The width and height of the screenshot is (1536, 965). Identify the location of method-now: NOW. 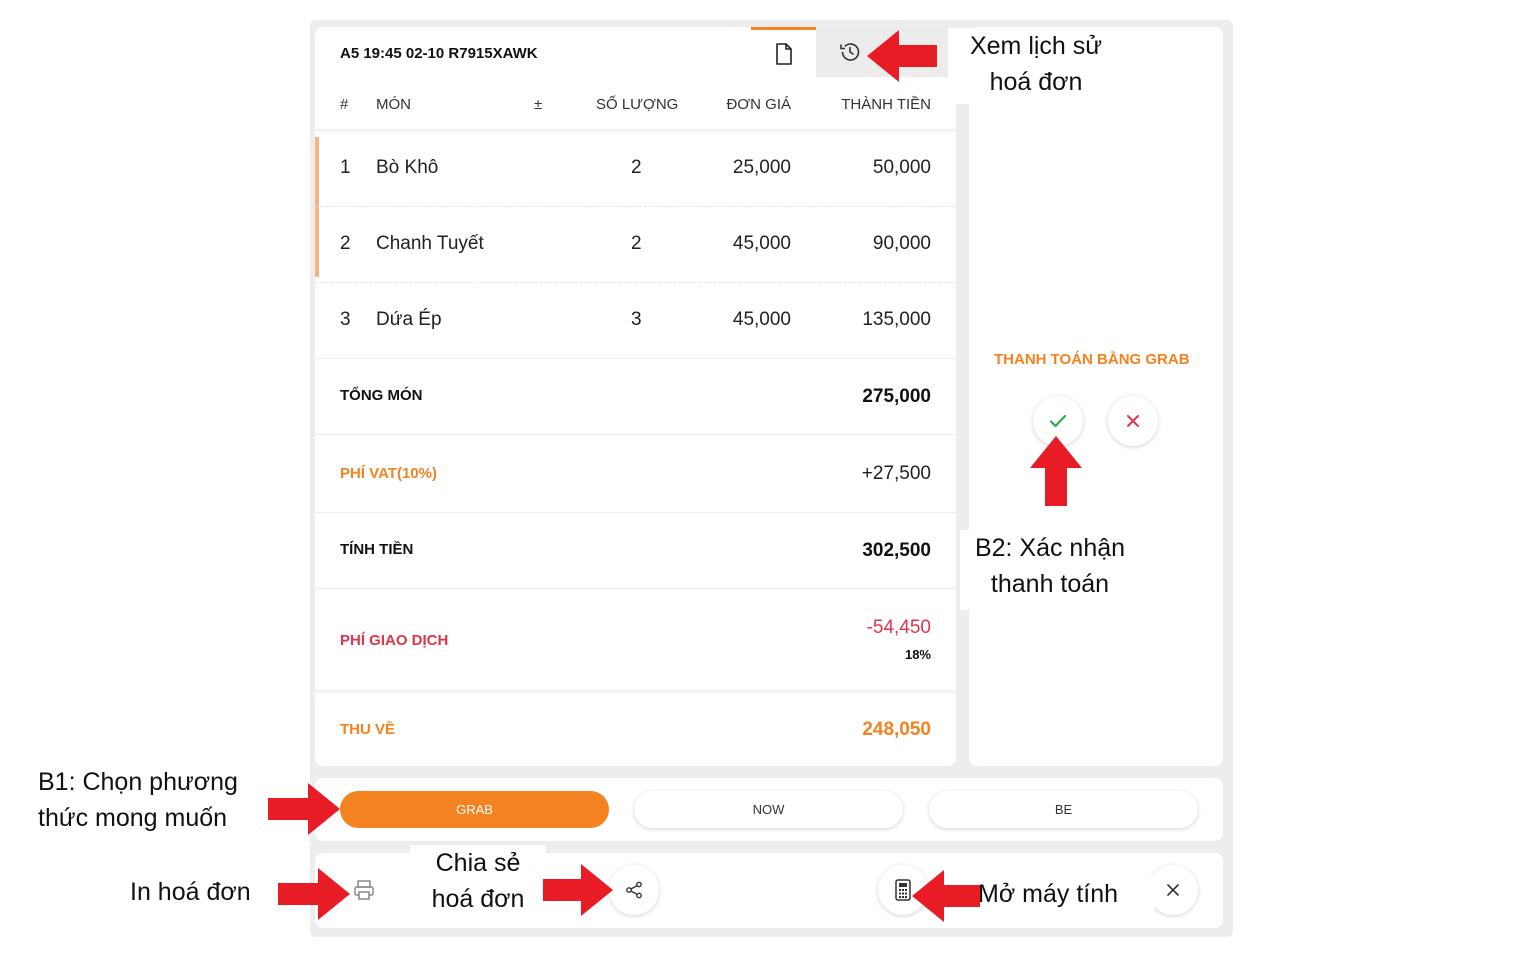
(768, 809).